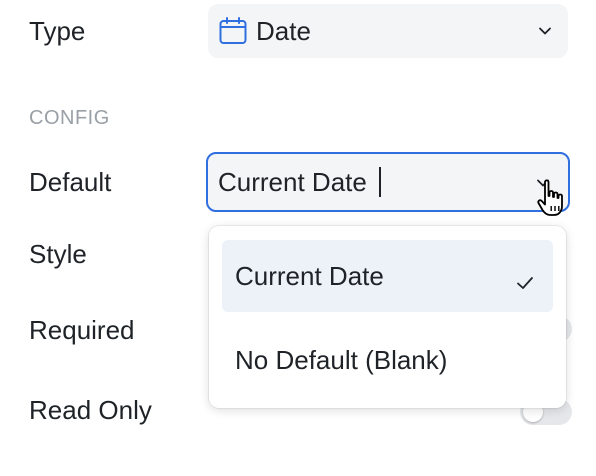  I want to click on option-label: Current Date, so click(309, 276).